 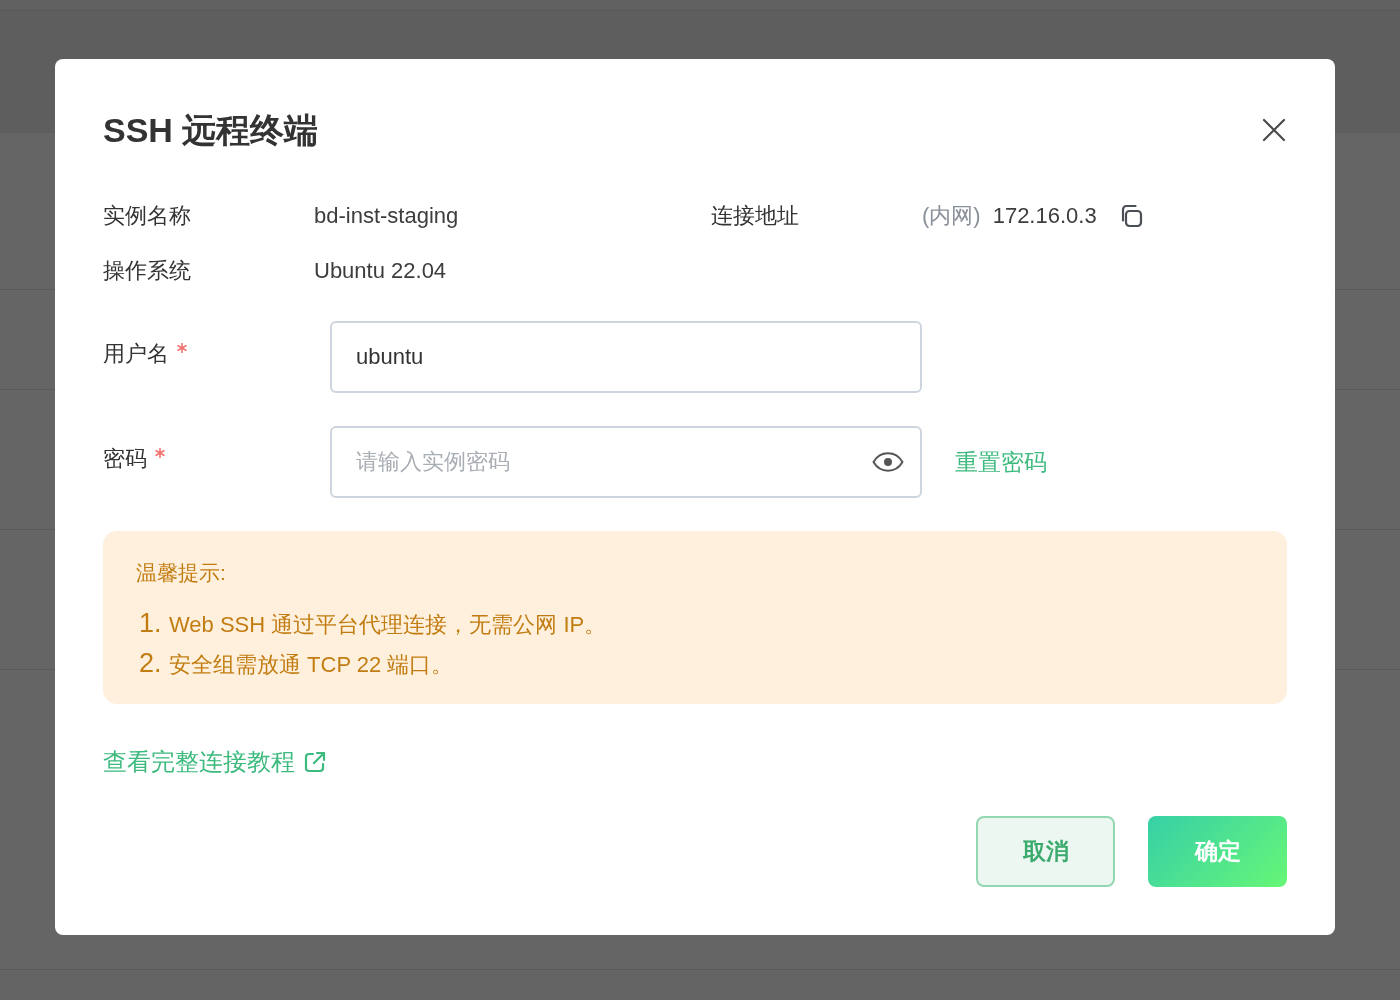 I want to click on confirm-button: 确定, so click(x=1217, y=851).